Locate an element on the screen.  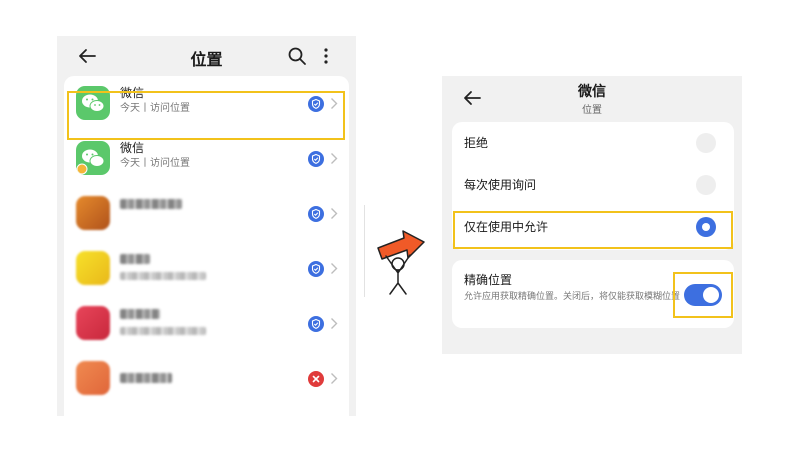
search-icon is located at coordinates (297, 56).